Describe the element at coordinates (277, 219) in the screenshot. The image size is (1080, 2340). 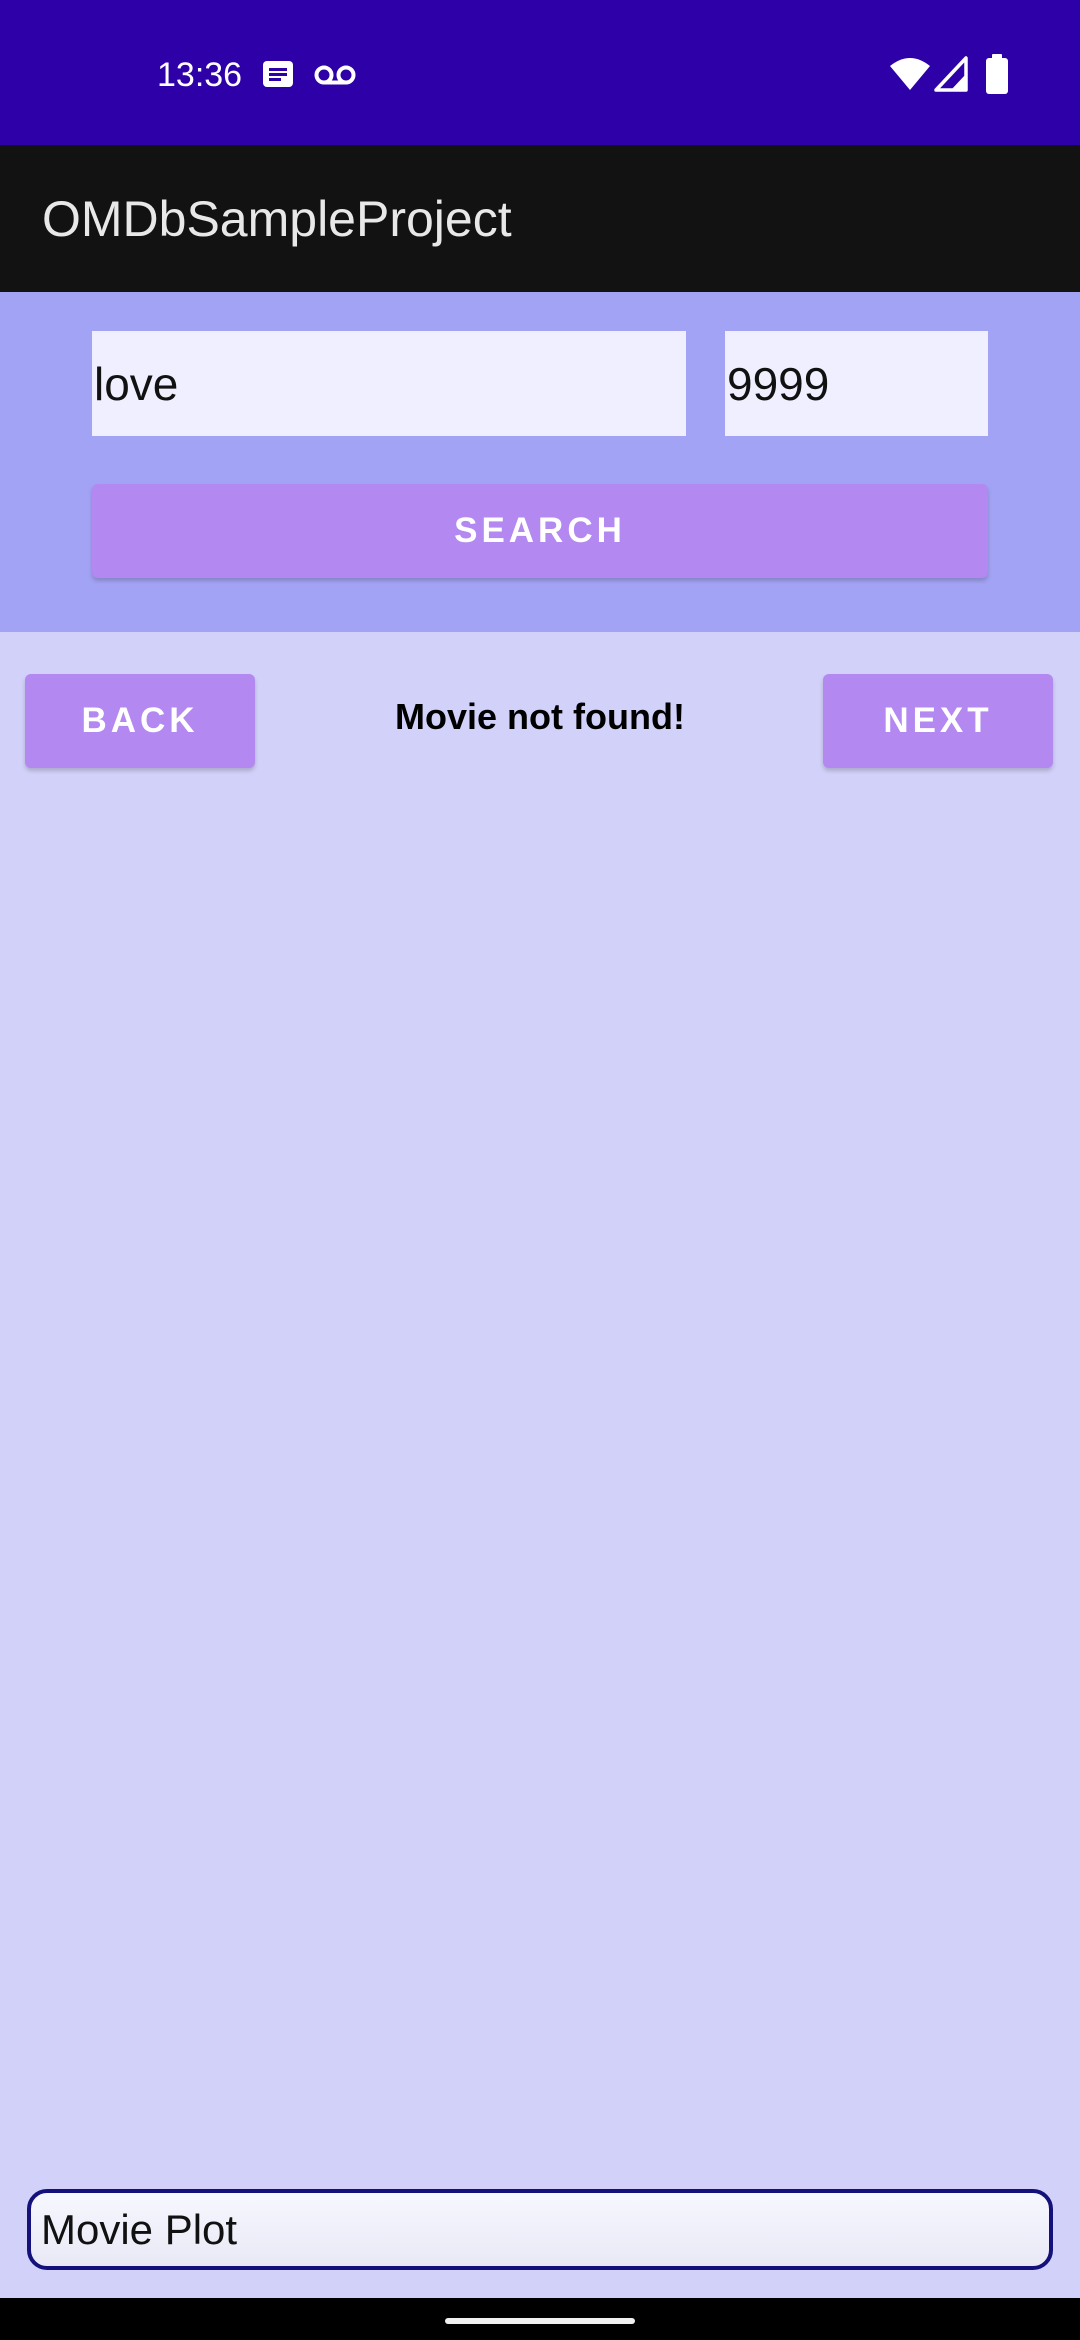
I see `app-title: OMDbSampleProject` at that location.